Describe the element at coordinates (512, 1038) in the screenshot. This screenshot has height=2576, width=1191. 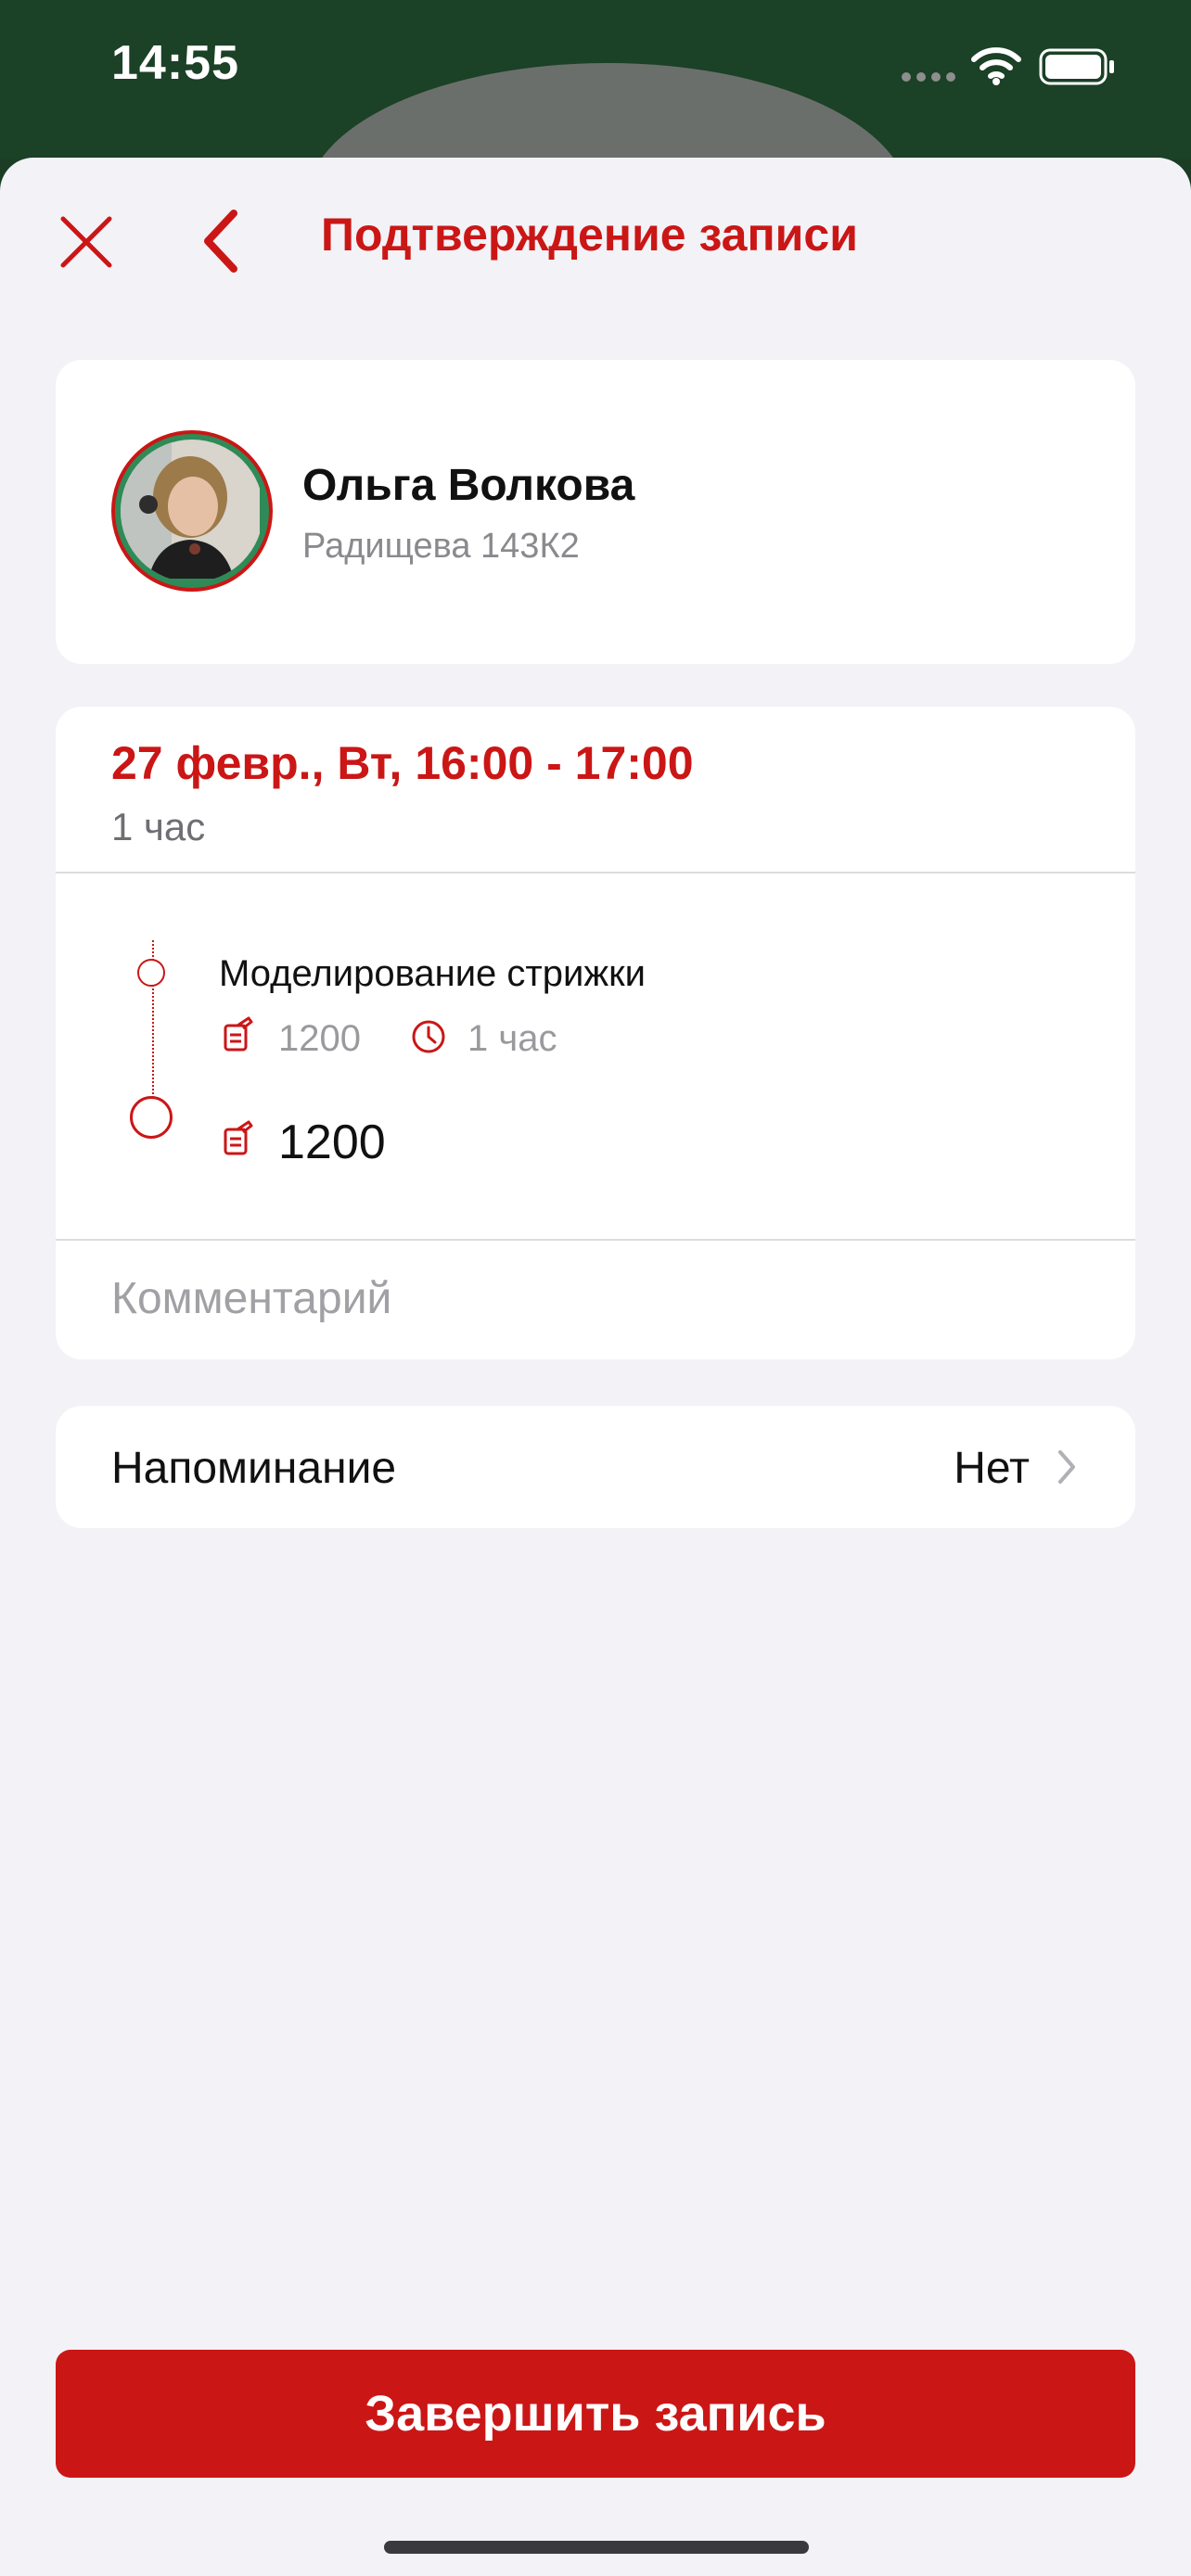
I see `service-duration: 1 час` at that location.